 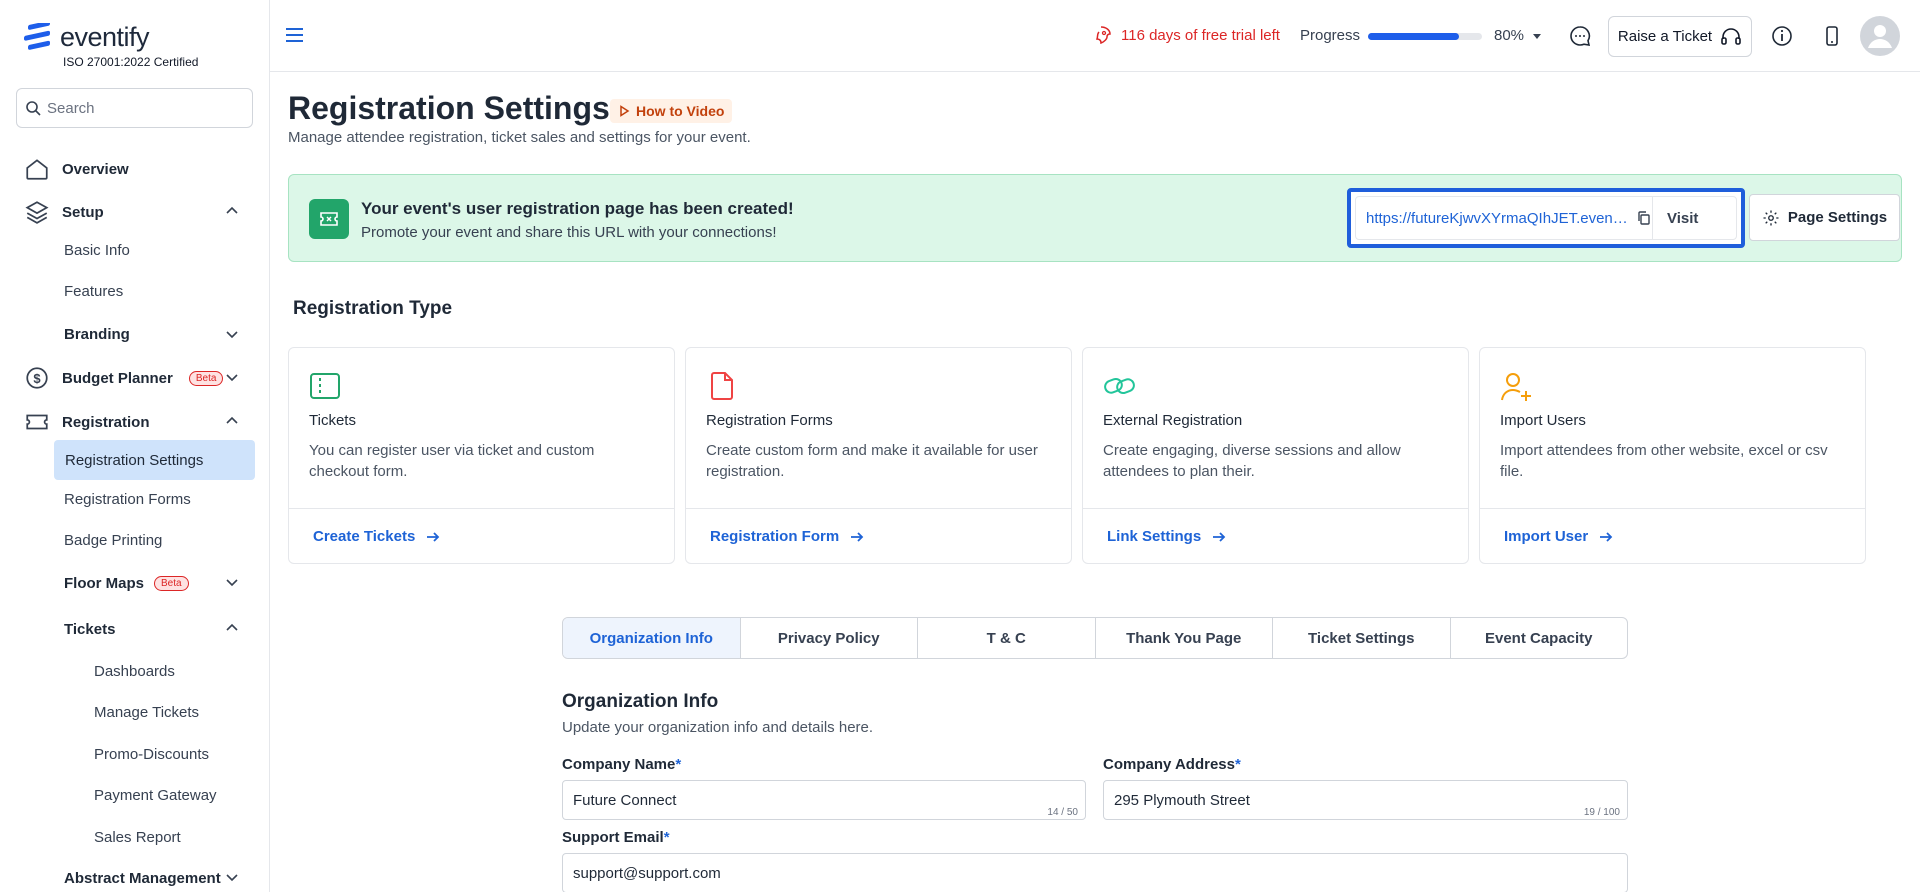 I want to click on sidebar-item-setup: Setup, so click(x=64, y=212).